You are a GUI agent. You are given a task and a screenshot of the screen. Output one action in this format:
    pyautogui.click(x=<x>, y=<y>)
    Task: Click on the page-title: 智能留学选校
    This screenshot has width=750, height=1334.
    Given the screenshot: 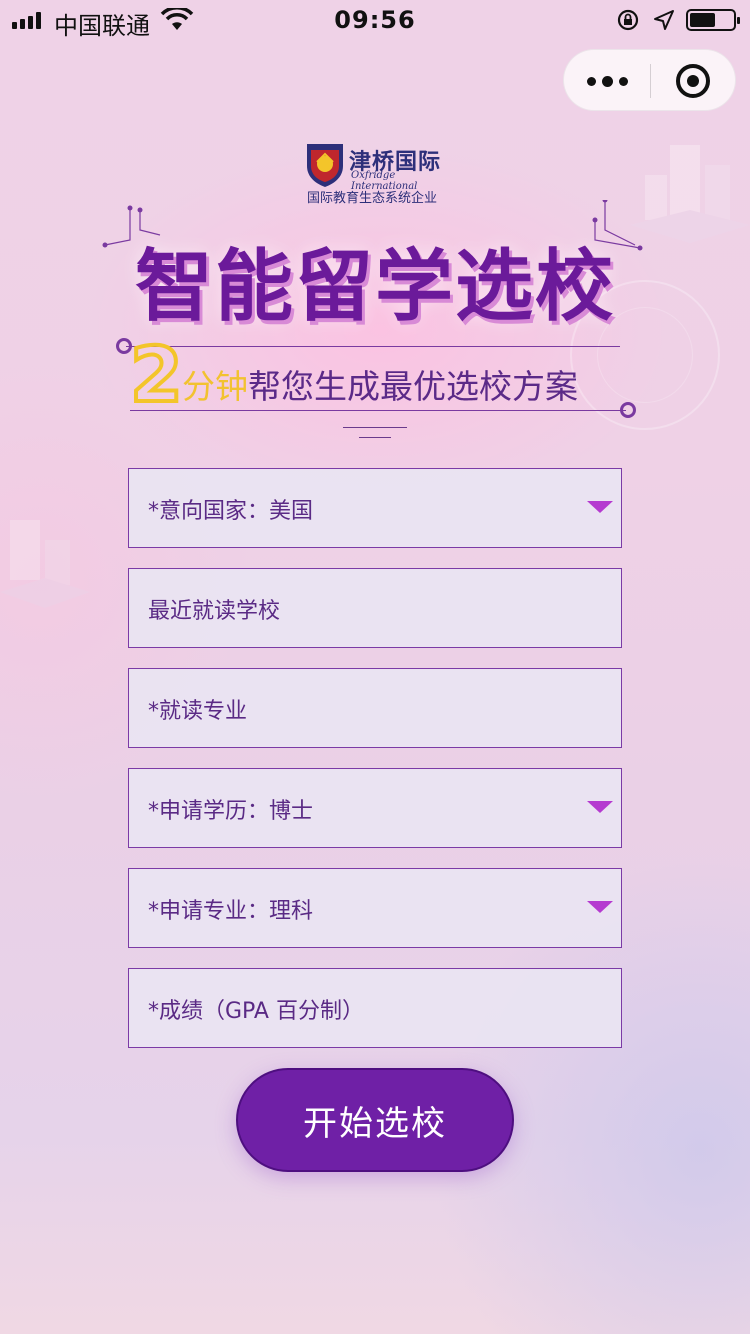 What is the action you would take?
    pyautogui.click(x=374, y=287)
    